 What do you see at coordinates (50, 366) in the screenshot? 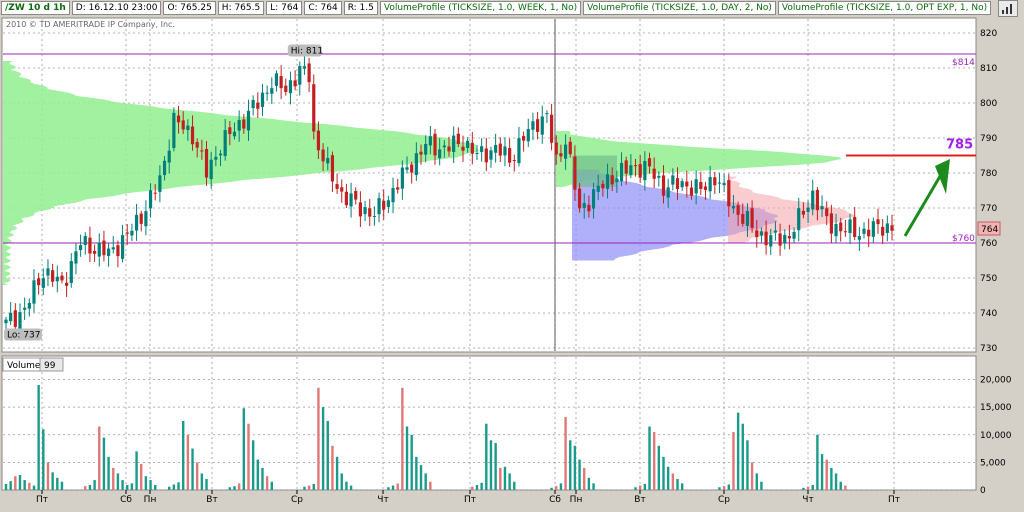
I see `volume-value: 99` at bounding box center [50, 366].